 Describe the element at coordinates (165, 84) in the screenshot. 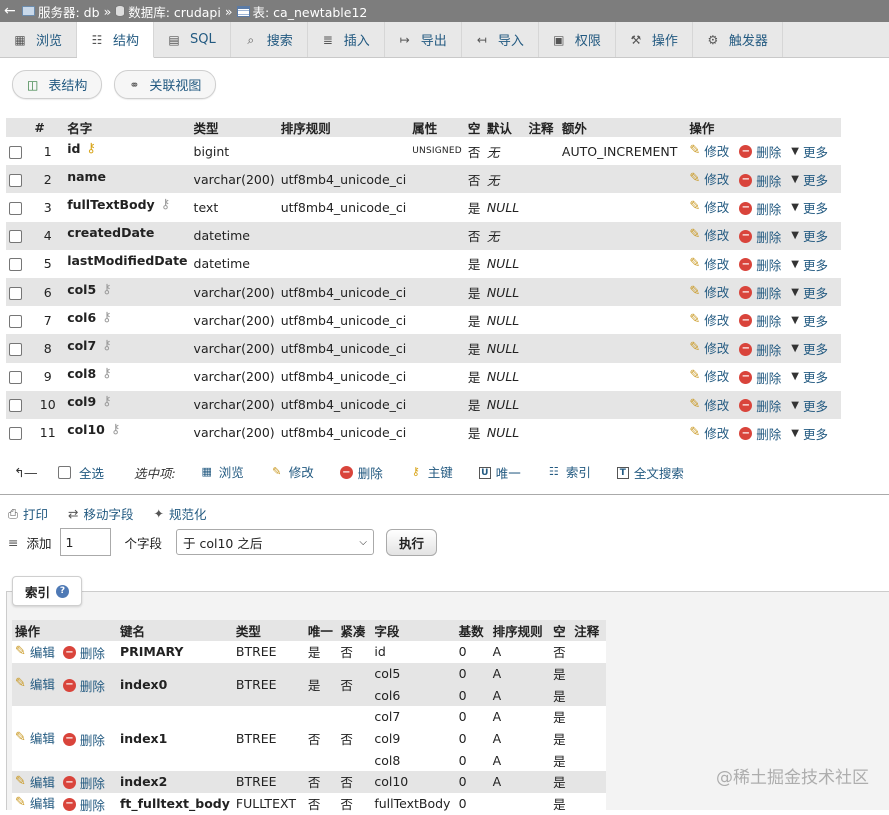

I see `subtab-relation-view: ⚭ 关联视图` at that location.